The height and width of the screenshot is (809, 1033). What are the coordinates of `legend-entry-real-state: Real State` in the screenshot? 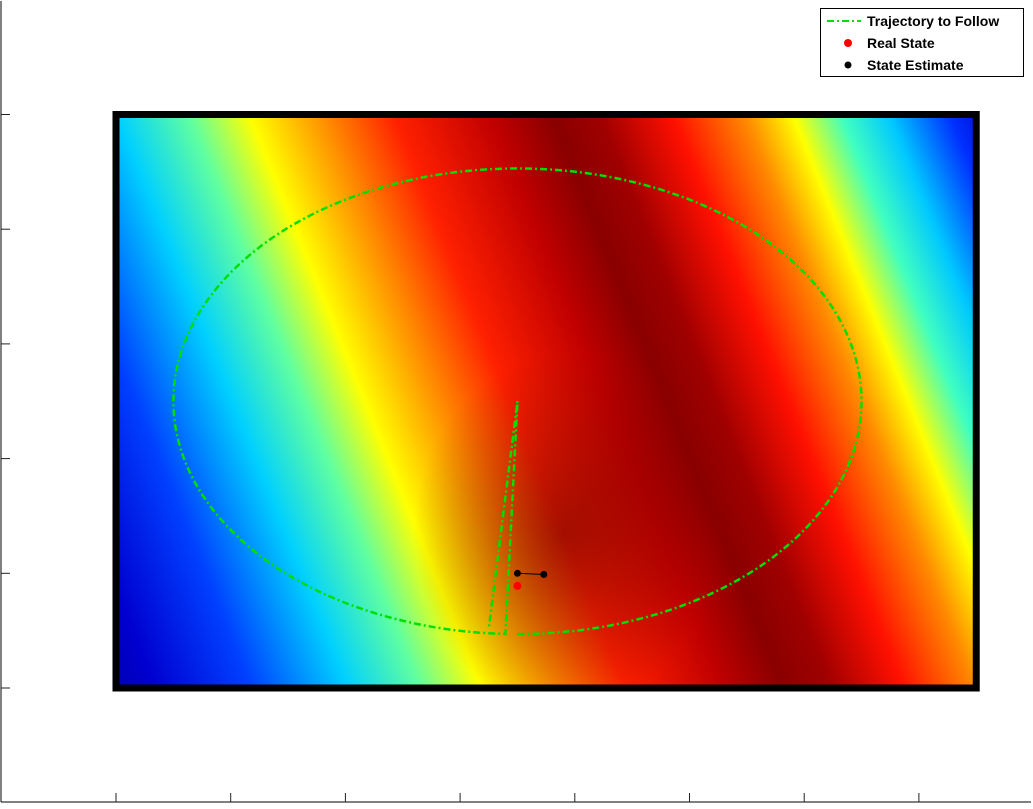 It's located at (923, 43).